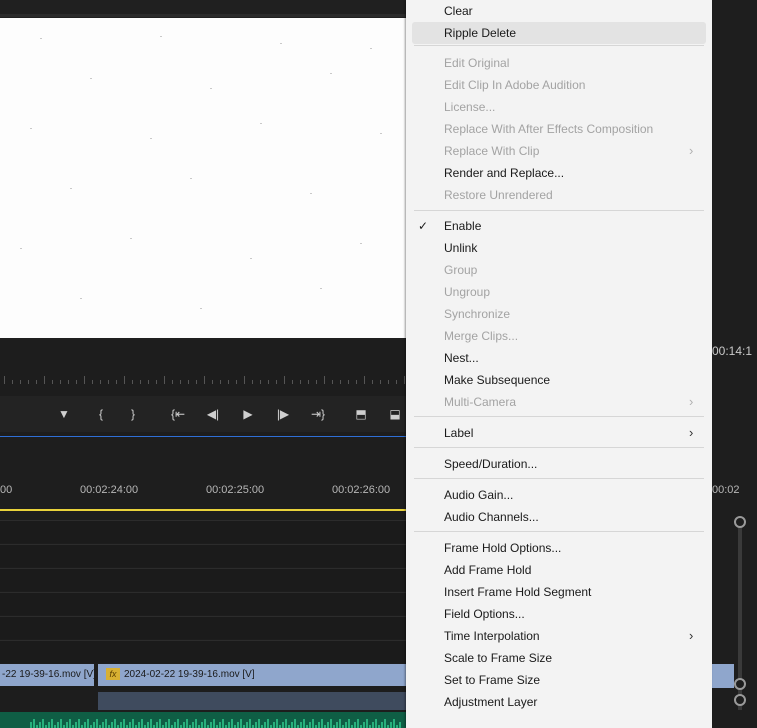  I want to click on video-clip-selected: fx 2024-02-22 19-39-16.mov [V], so click(252, 675).